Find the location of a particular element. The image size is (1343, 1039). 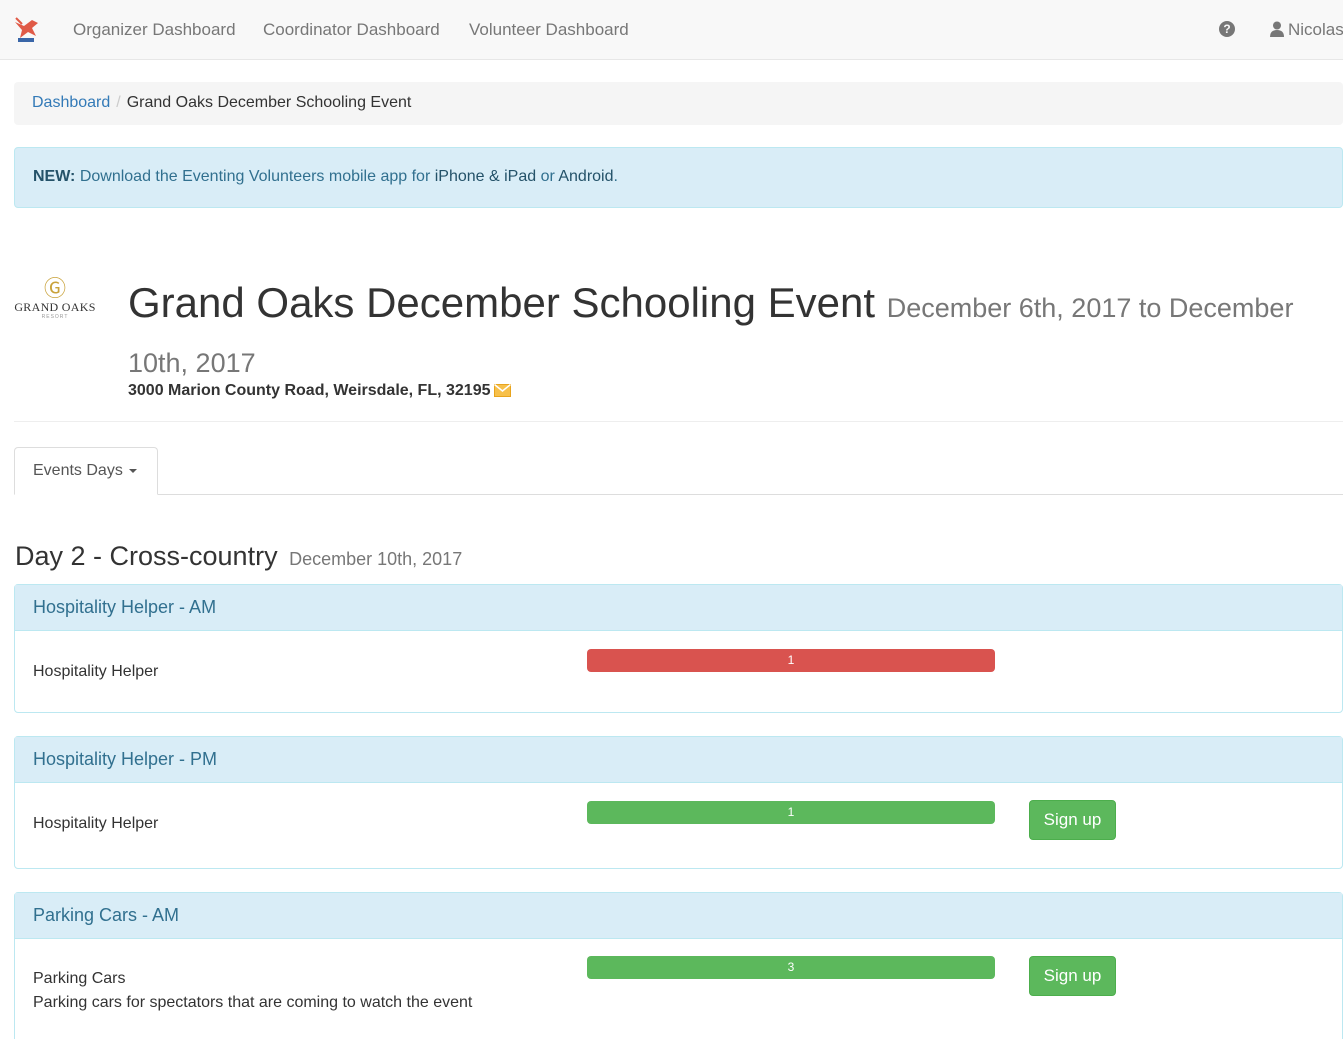

nav-volunteer-dashboard: Volunteer Dashboard is located at coordinates (549, 30).